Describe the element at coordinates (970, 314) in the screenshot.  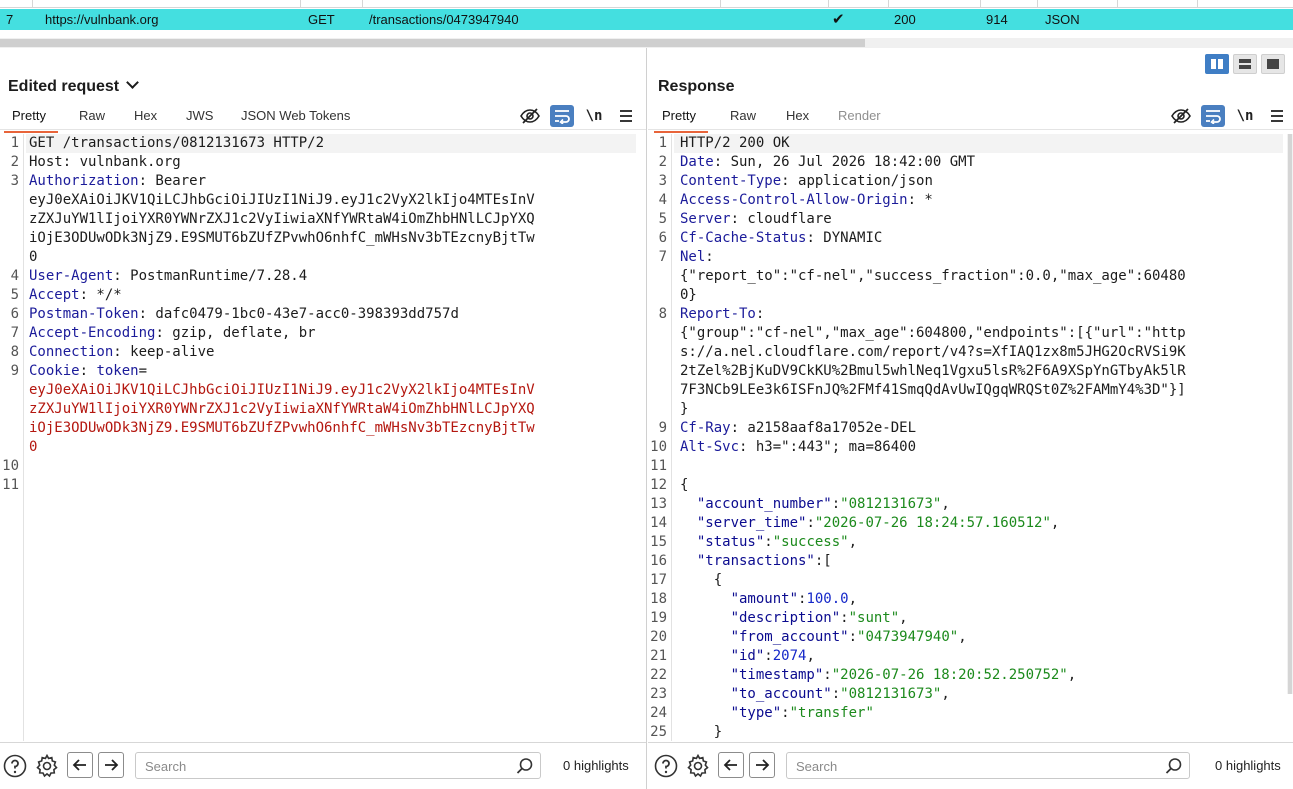
I see `code-line: 8 Report-To:` at that location.